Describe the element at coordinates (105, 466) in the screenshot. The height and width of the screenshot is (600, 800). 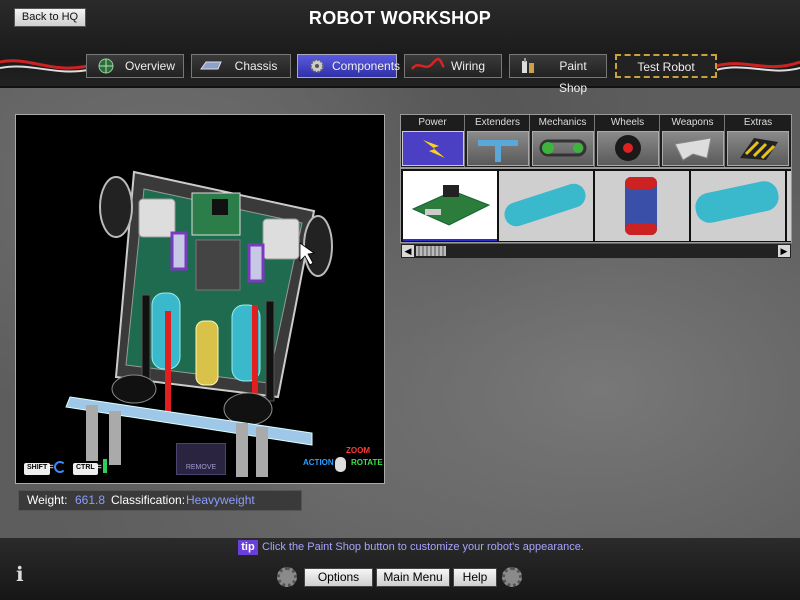
I see `move-vertical-icon` at that location.